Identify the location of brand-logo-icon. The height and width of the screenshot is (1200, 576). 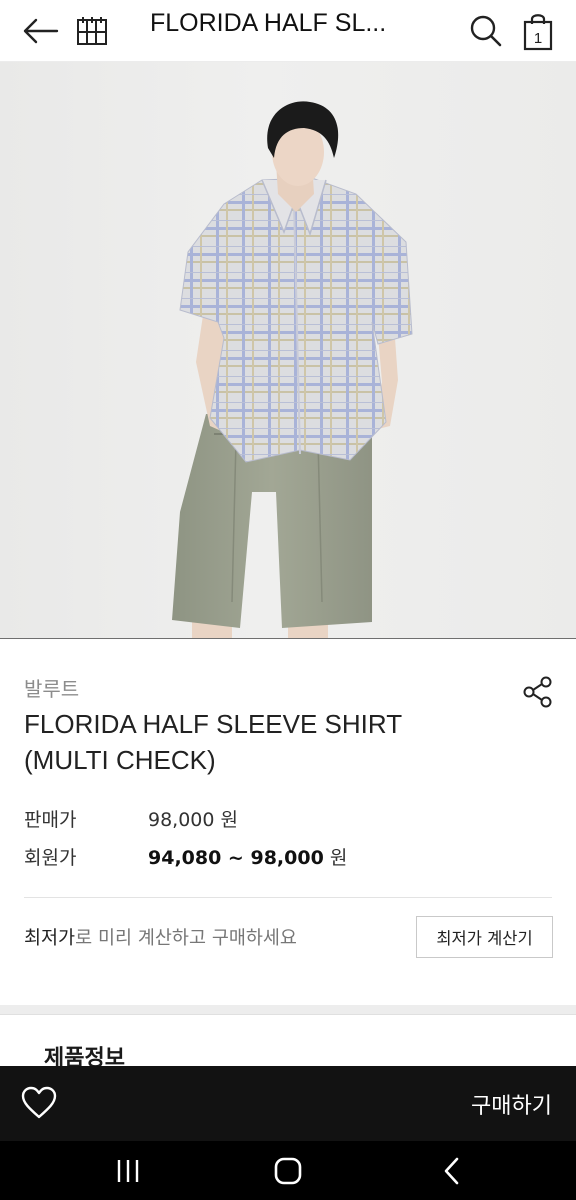
(92, 31).